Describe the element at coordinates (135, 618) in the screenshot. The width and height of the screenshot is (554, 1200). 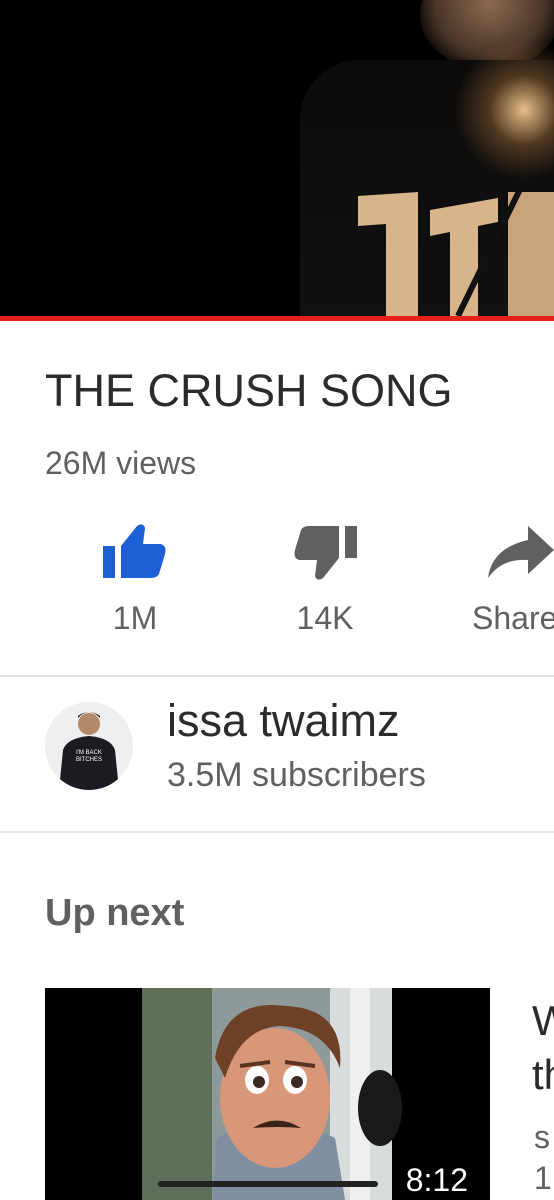
I see `like-count: 1M` at that location.